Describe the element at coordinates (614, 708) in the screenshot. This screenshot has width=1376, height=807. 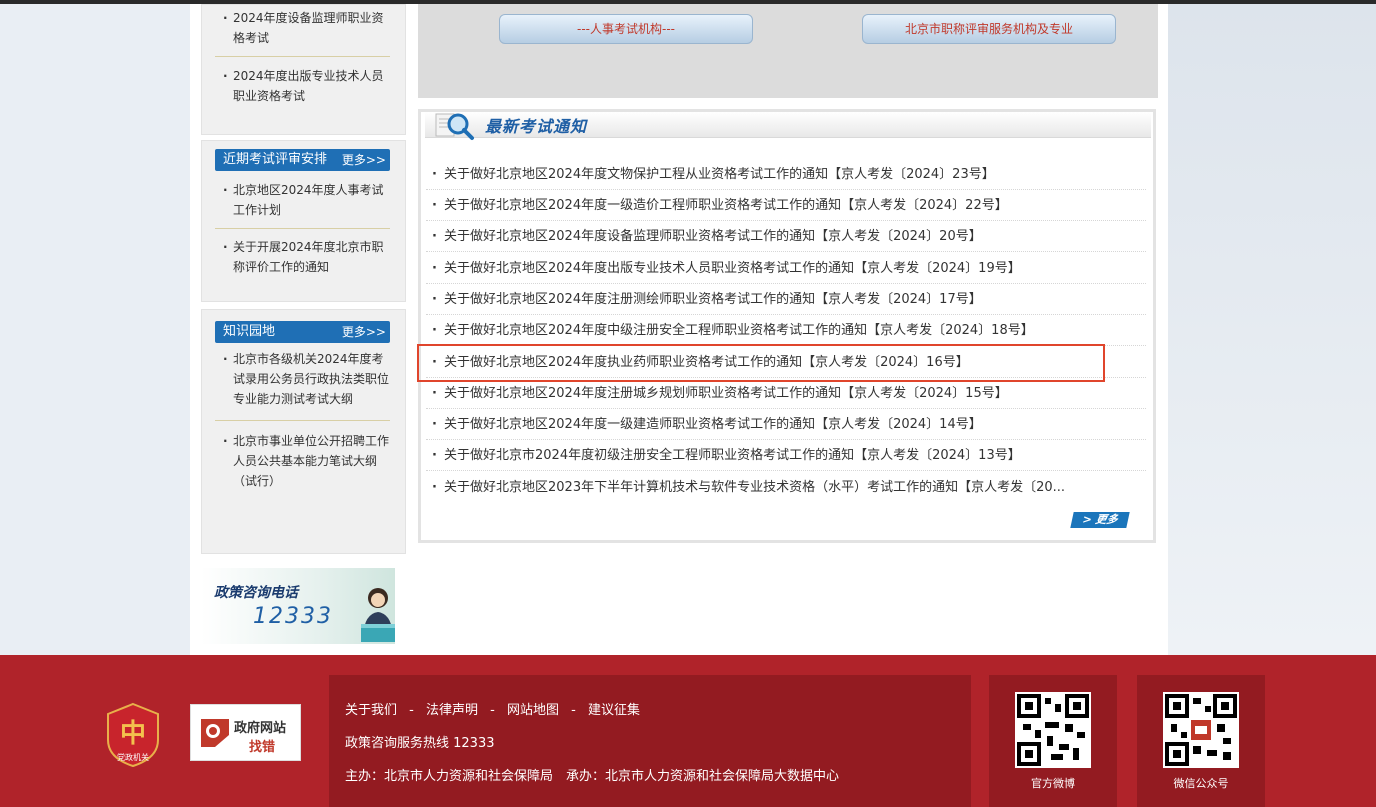
I see `footer-link-suggestions: 建议征集` at that location.